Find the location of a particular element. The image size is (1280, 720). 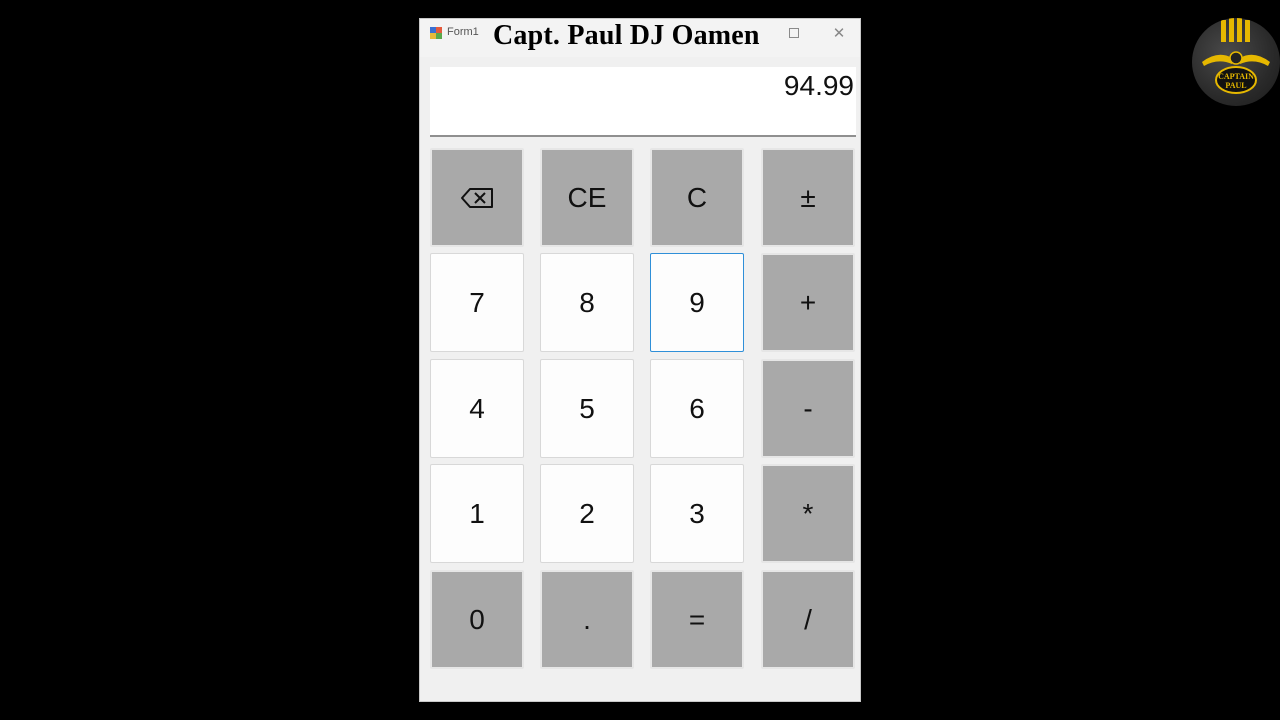

digit-8-button: 8 is located at coordinates (587, 302).